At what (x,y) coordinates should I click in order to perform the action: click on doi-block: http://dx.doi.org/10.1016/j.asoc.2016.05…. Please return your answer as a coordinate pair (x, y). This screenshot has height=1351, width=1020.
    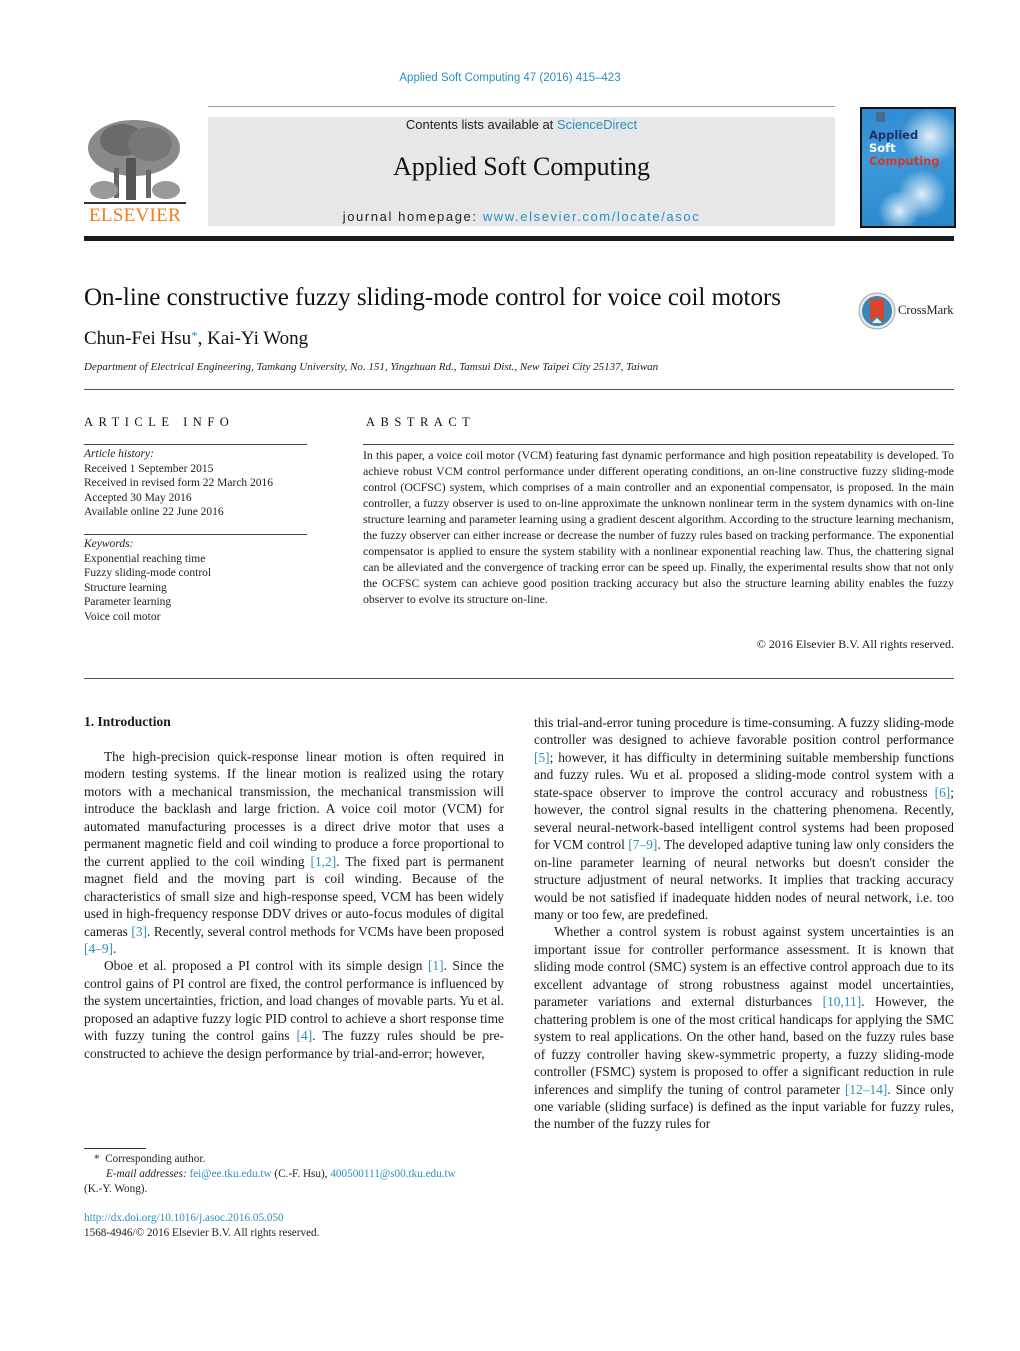
    Looking at the image, I should click on (201, 1226).